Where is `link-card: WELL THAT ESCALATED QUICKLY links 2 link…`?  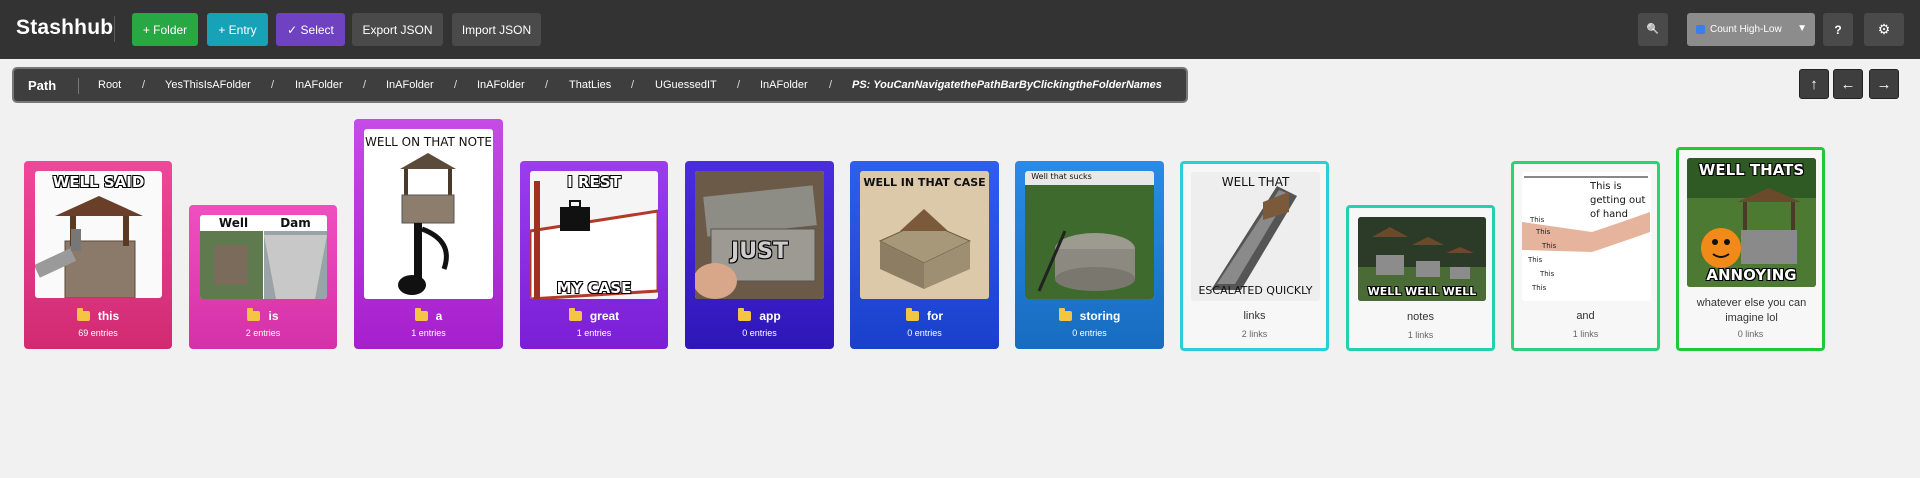
link-card: WELL THAT ESCALATED QUICKLY links 2 link… is located at coordinates (1254, 256).